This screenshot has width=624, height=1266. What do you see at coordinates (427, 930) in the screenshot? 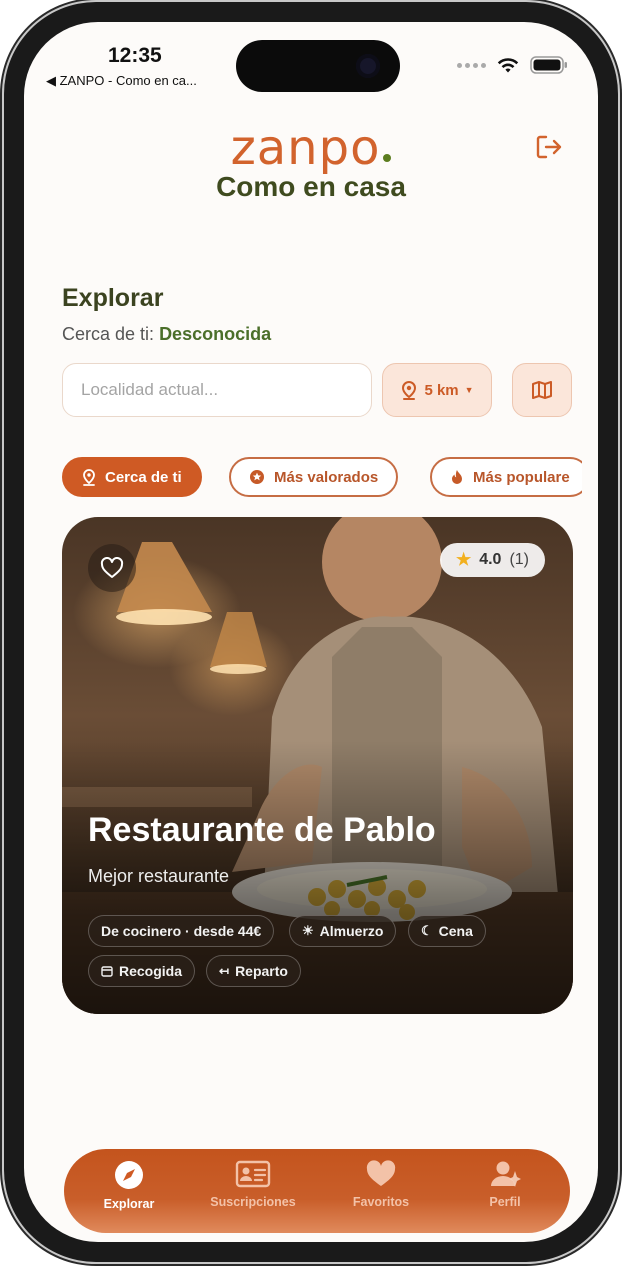
I see `moon-icon: ☾` at bounding box center [427, 930].